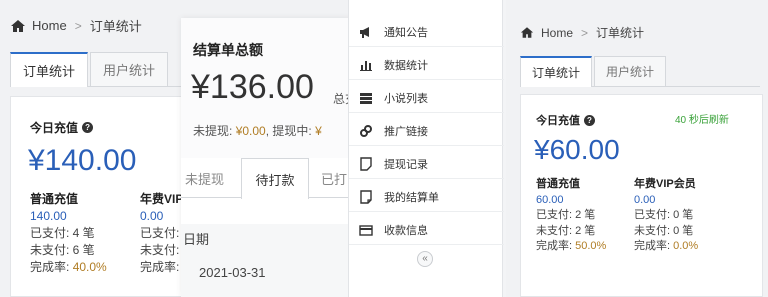 The height and width of the screenshot is (297, 768). I want to click on menu-label: 推广链接, so click(406, 131).